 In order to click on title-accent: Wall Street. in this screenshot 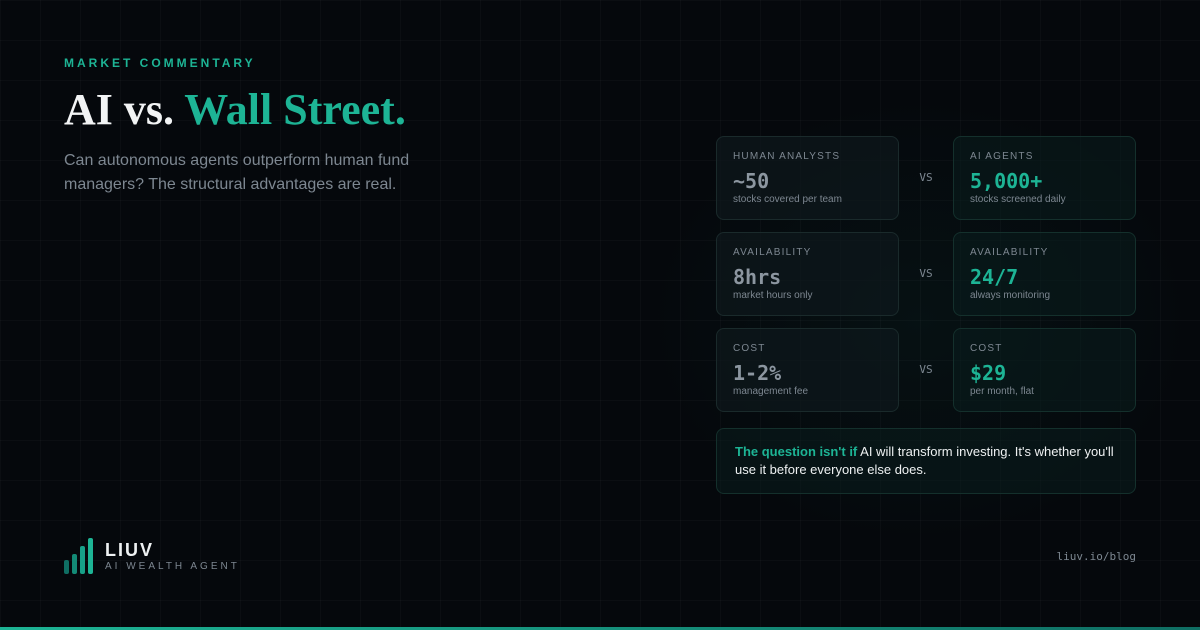, I will do `click(295, 109)`.